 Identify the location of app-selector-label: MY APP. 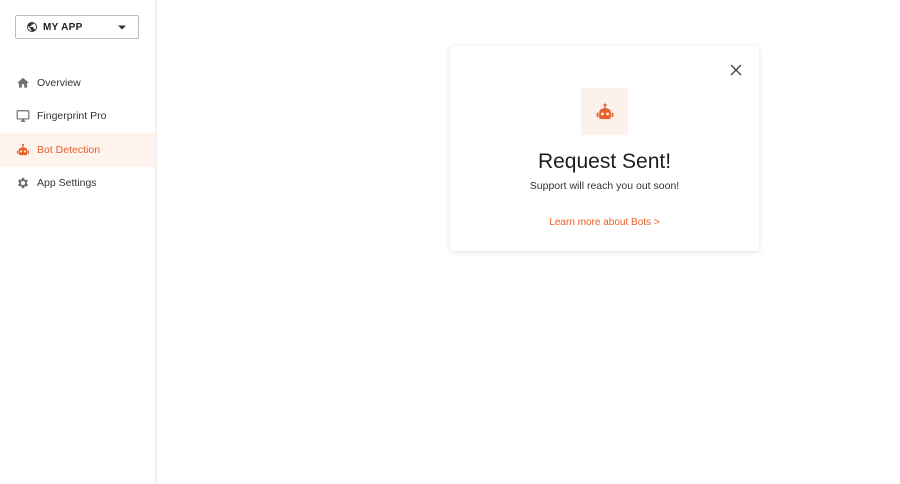
(63, 27).